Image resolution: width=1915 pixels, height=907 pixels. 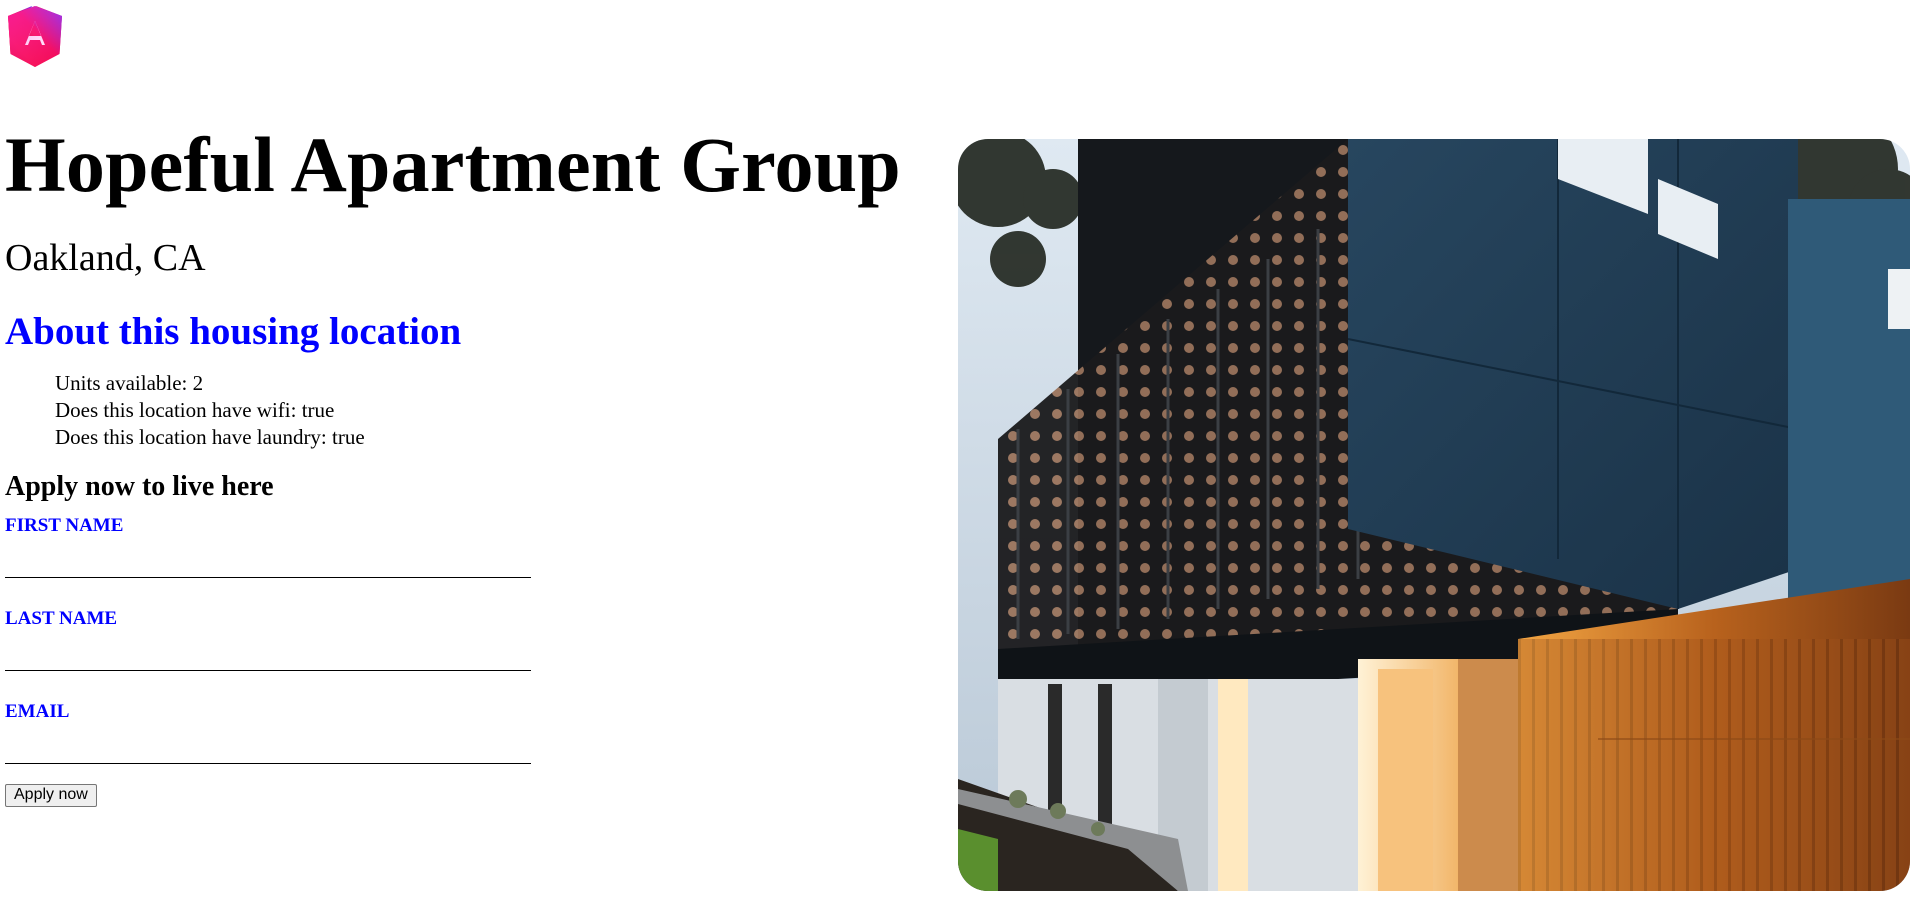 What do you see at coordinates (61, 619) in the screenshot?
I see `last-name-label: LAST NAME` at bounding box center [61, 619].